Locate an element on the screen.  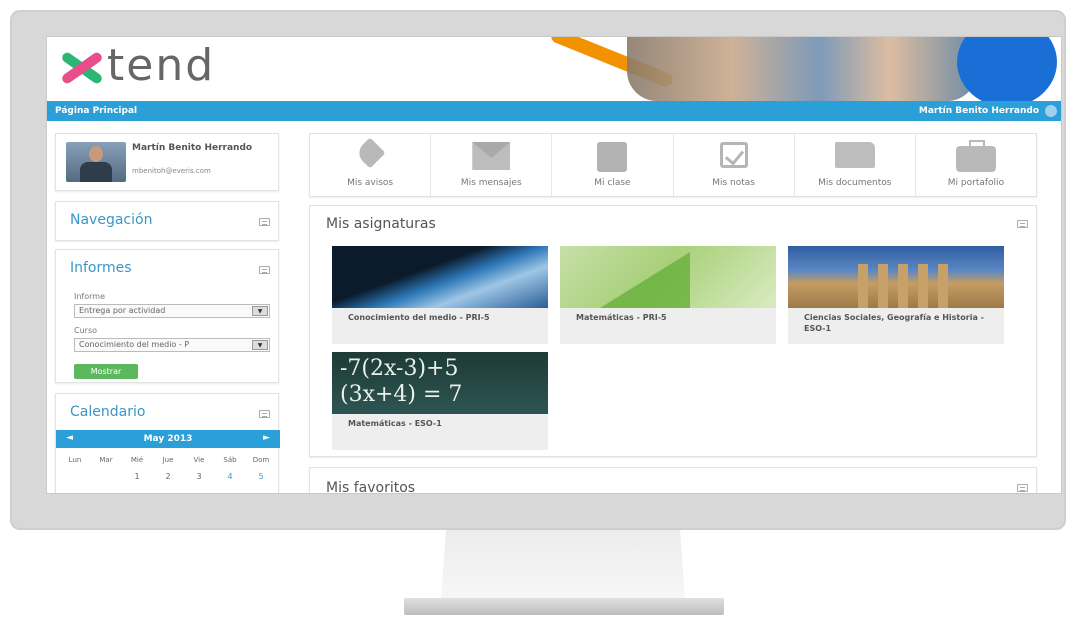
course-select: Conocimiento del medio - P ▼ is located at coordinates (172, 345).